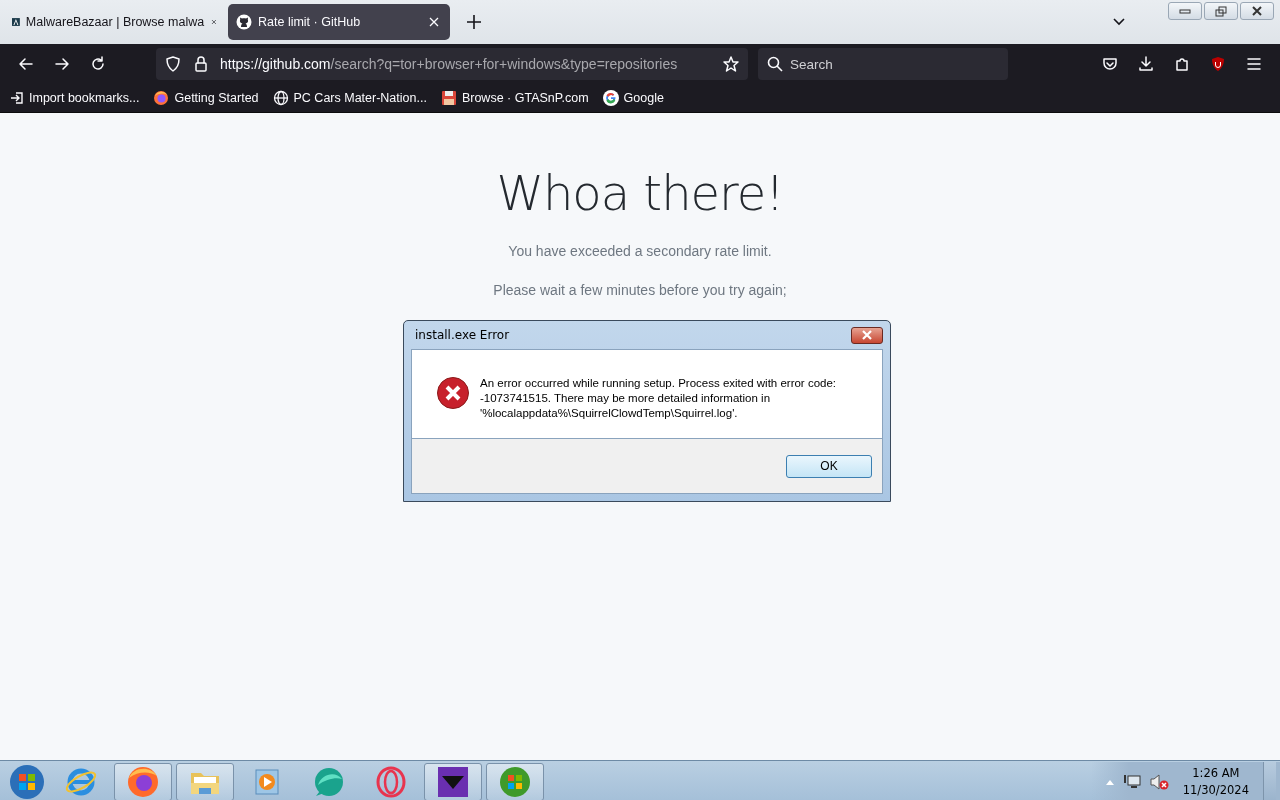  I want to click on bookmark-item: Google, so click(633, 98).